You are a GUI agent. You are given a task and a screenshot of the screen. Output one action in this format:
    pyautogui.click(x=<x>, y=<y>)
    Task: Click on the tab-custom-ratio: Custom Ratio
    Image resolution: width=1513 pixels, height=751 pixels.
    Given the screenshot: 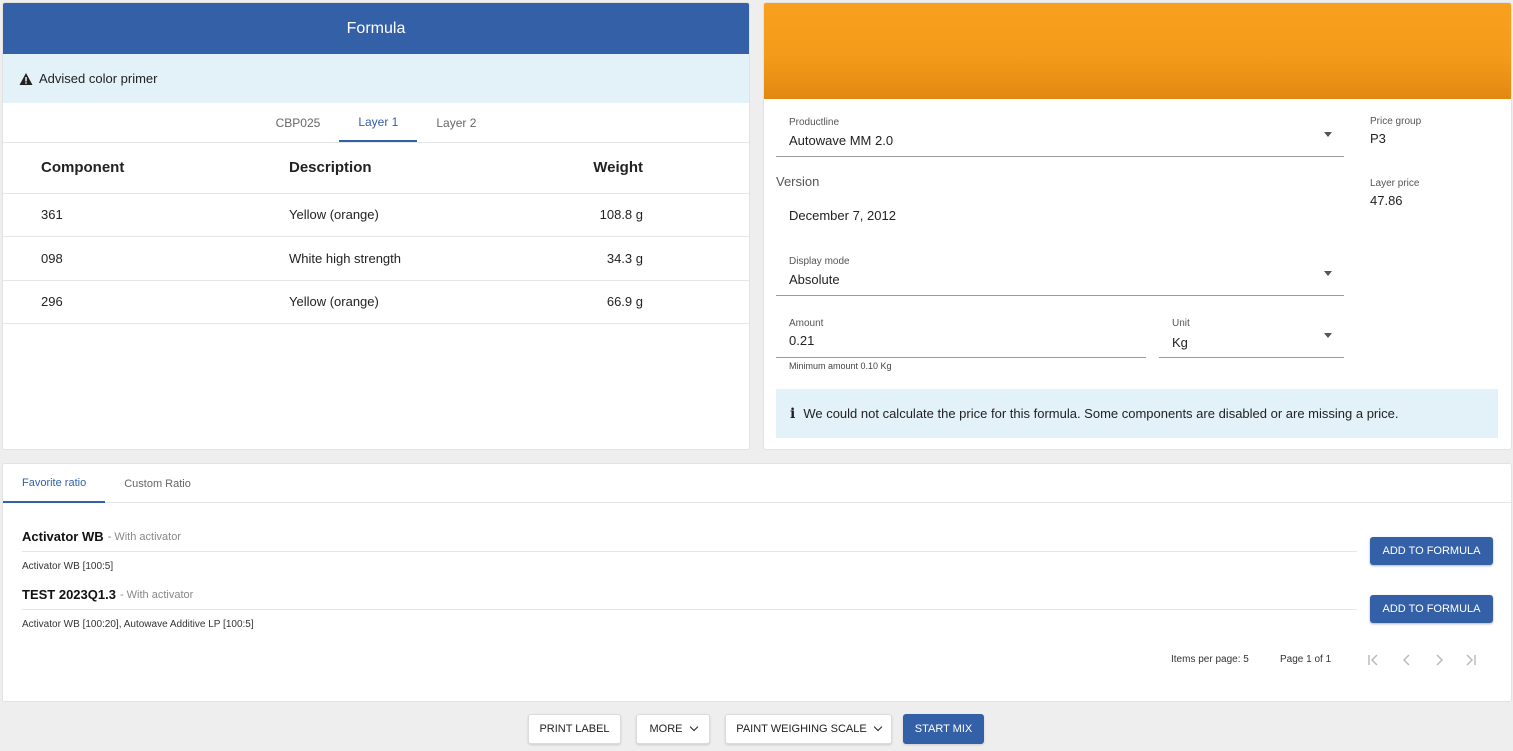 What is the action you would take?
    pyautogui.click(x=157, y=483)
    